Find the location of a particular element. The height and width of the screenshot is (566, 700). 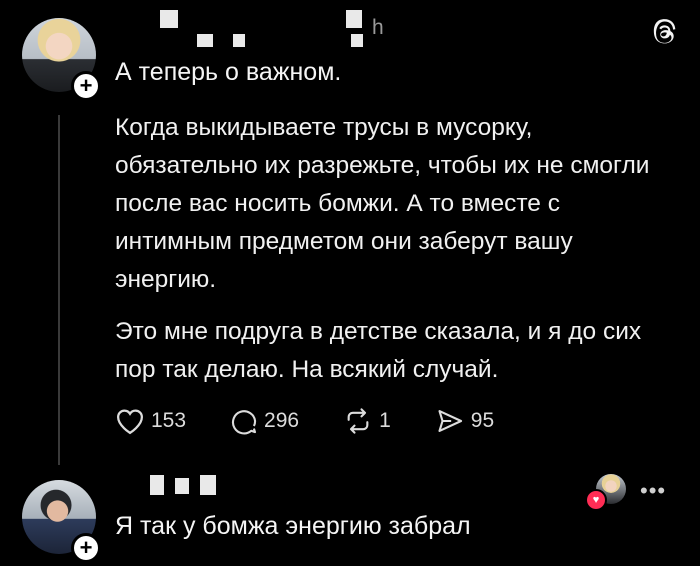

send-icon is located at coordinates (450, 421).